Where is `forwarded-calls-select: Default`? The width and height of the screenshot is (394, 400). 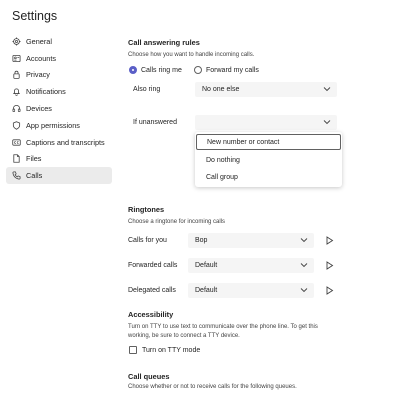 forwarded-calls-select: Default is located at coordinates (251, 265).